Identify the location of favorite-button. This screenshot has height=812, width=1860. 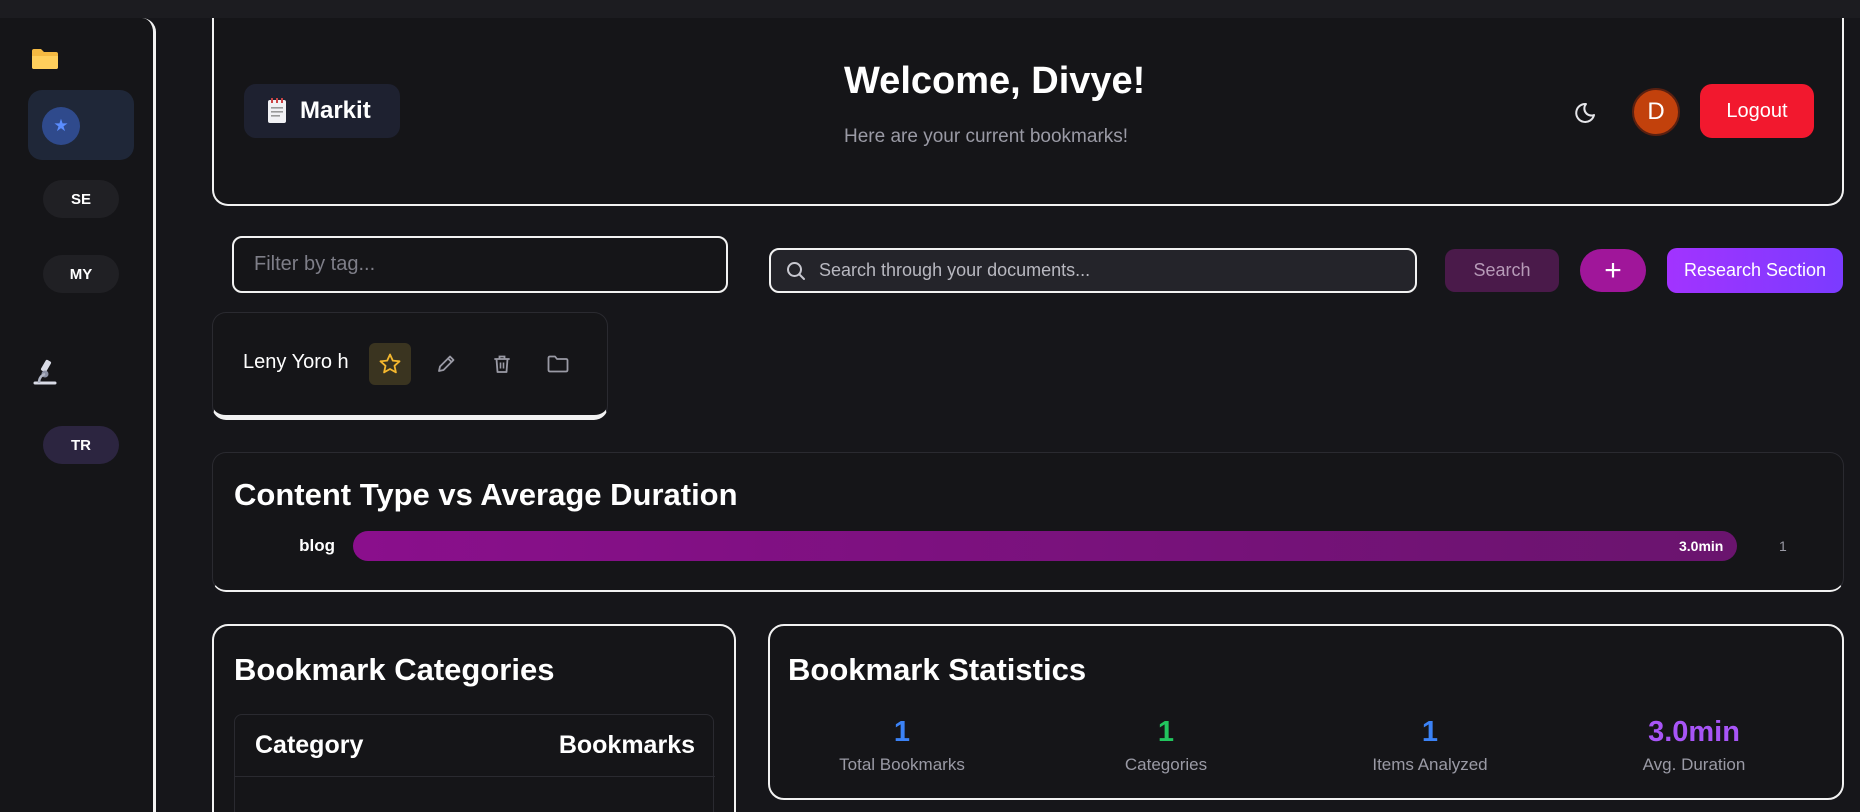
(390, 364).